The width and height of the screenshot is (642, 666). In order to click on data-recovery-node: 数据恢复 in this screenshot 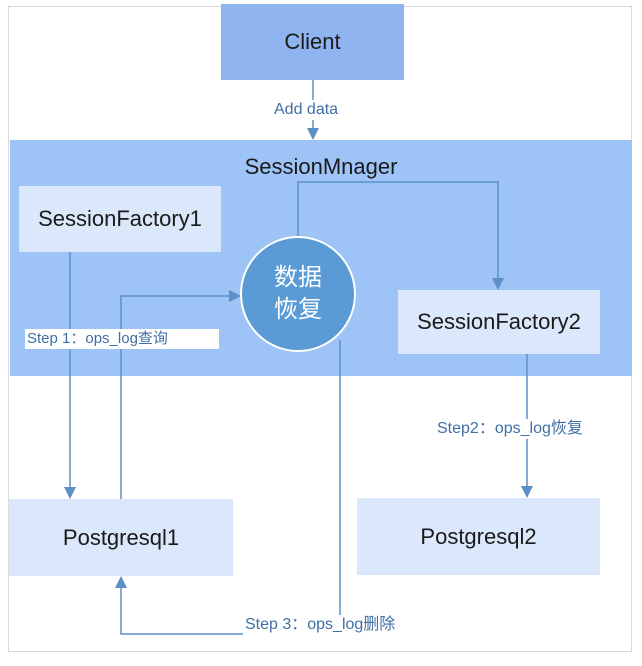, I will do `click(298, 294)`.